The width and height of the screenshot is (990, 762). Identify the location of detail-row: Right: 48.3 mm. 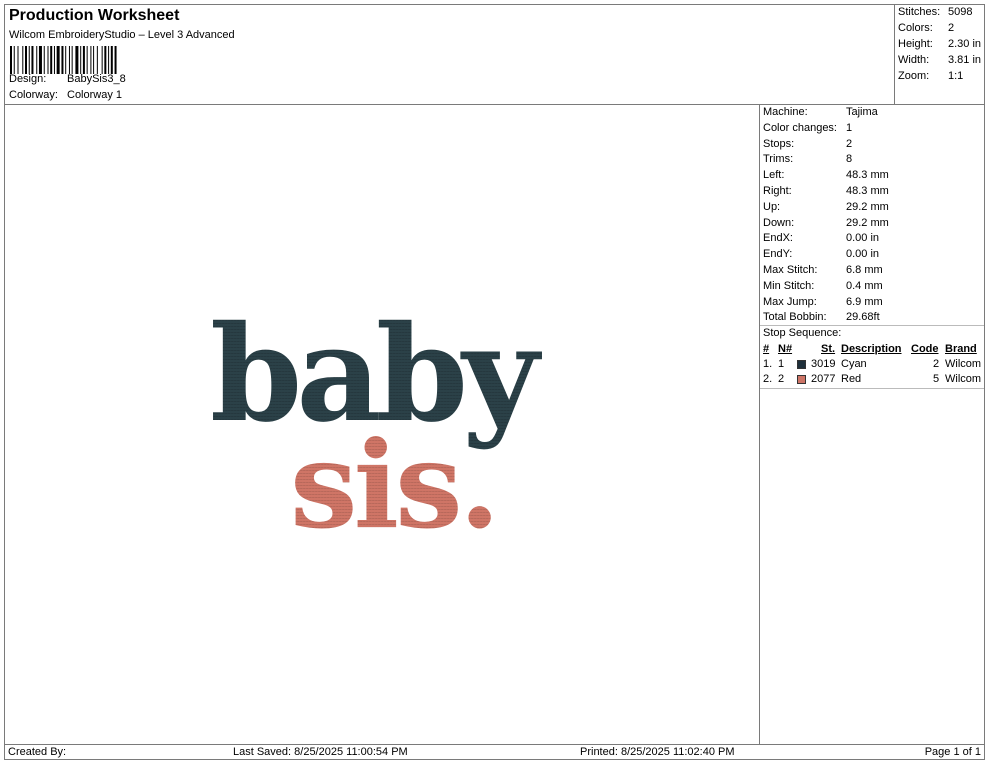
(826, 191).